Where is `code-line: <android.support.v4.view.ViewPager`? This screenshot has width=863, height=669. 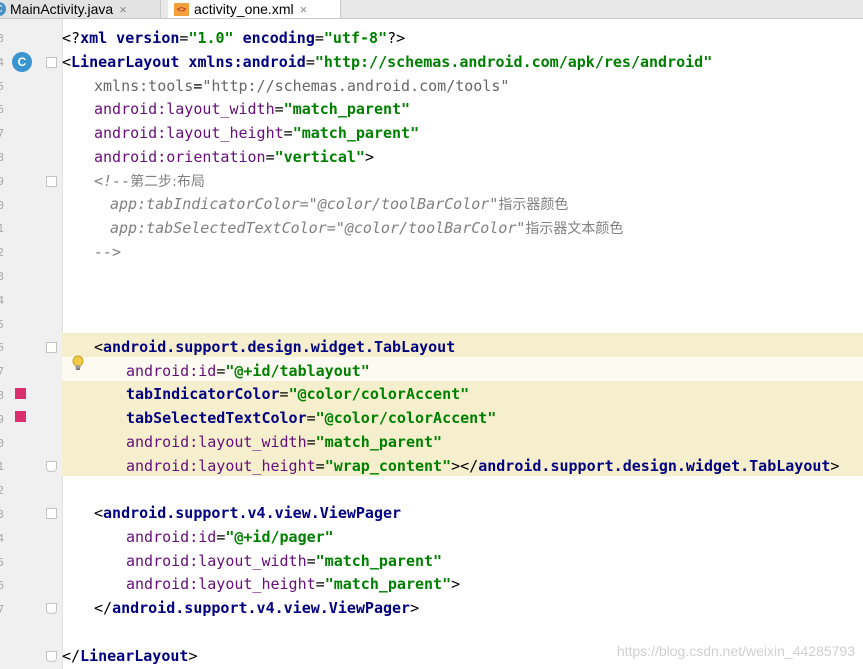
code-line: <android.support.v4.view.ViewPager is located at coordinates (247, 513).